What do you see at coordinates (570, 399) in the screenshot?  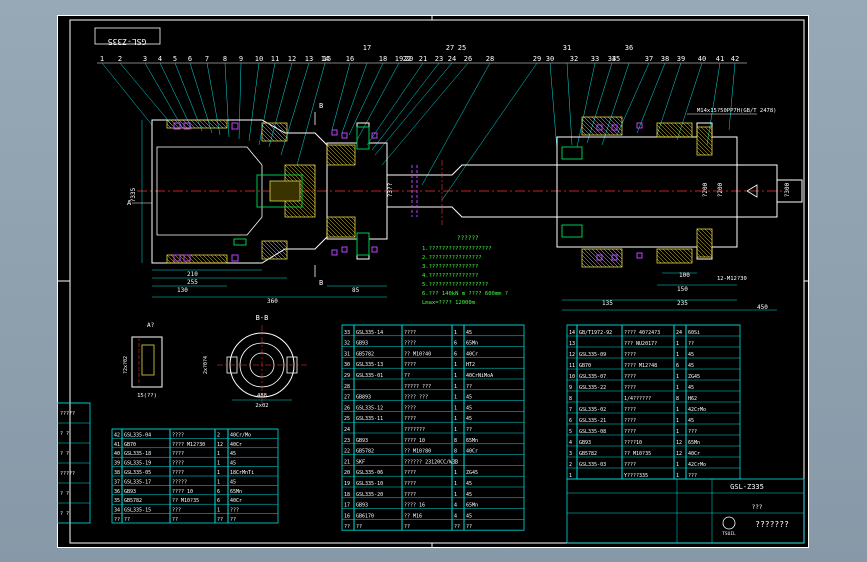 I see `parts-list-right-cell: 8` at bounding box center [570, 399].